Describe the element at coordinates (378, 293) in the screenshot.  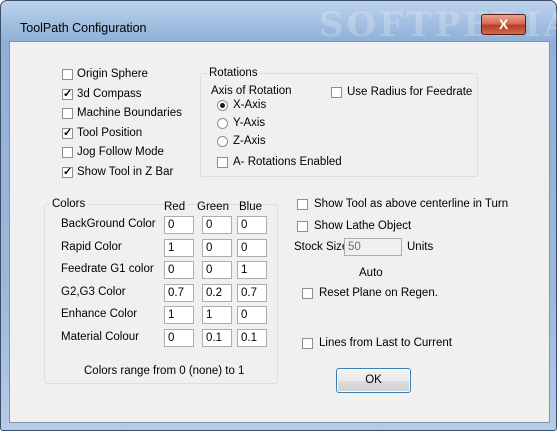
I see `reset-plane-label: Reset Plane on Regen.` at that location.